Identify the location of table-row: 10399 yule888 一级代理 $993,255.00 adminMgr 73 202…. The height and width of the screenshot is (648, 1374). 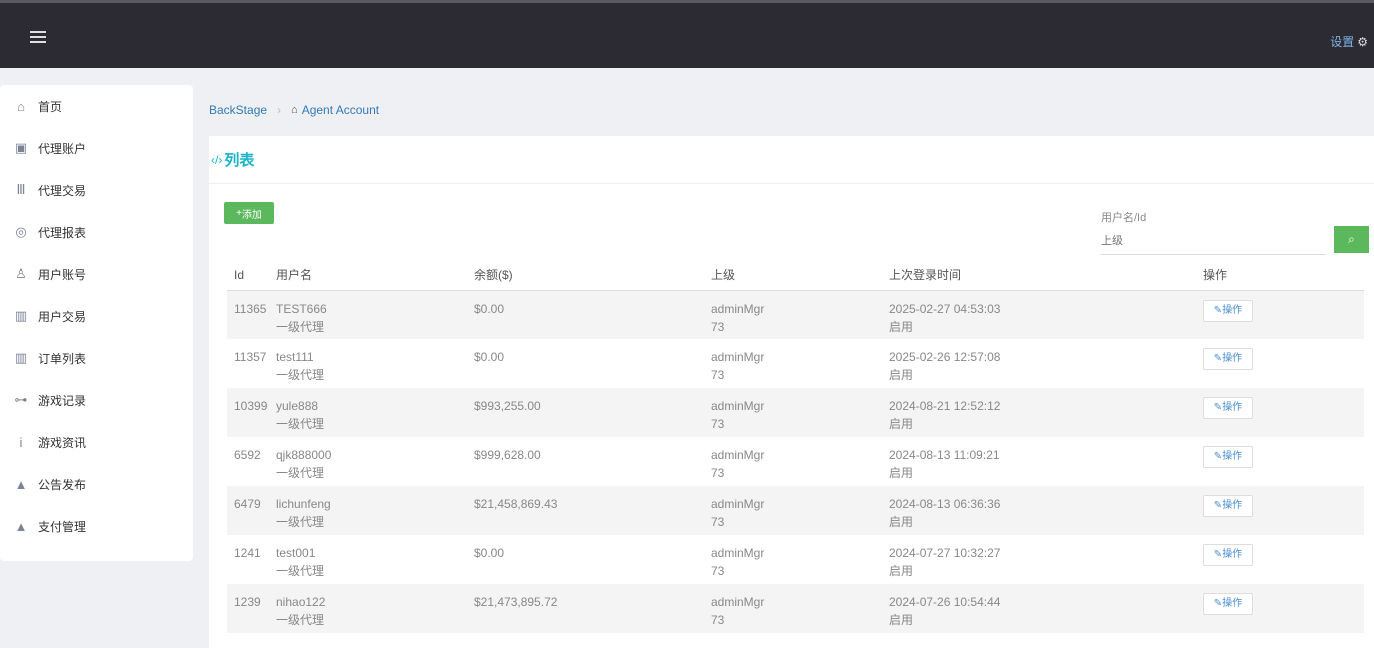
(795, 412).